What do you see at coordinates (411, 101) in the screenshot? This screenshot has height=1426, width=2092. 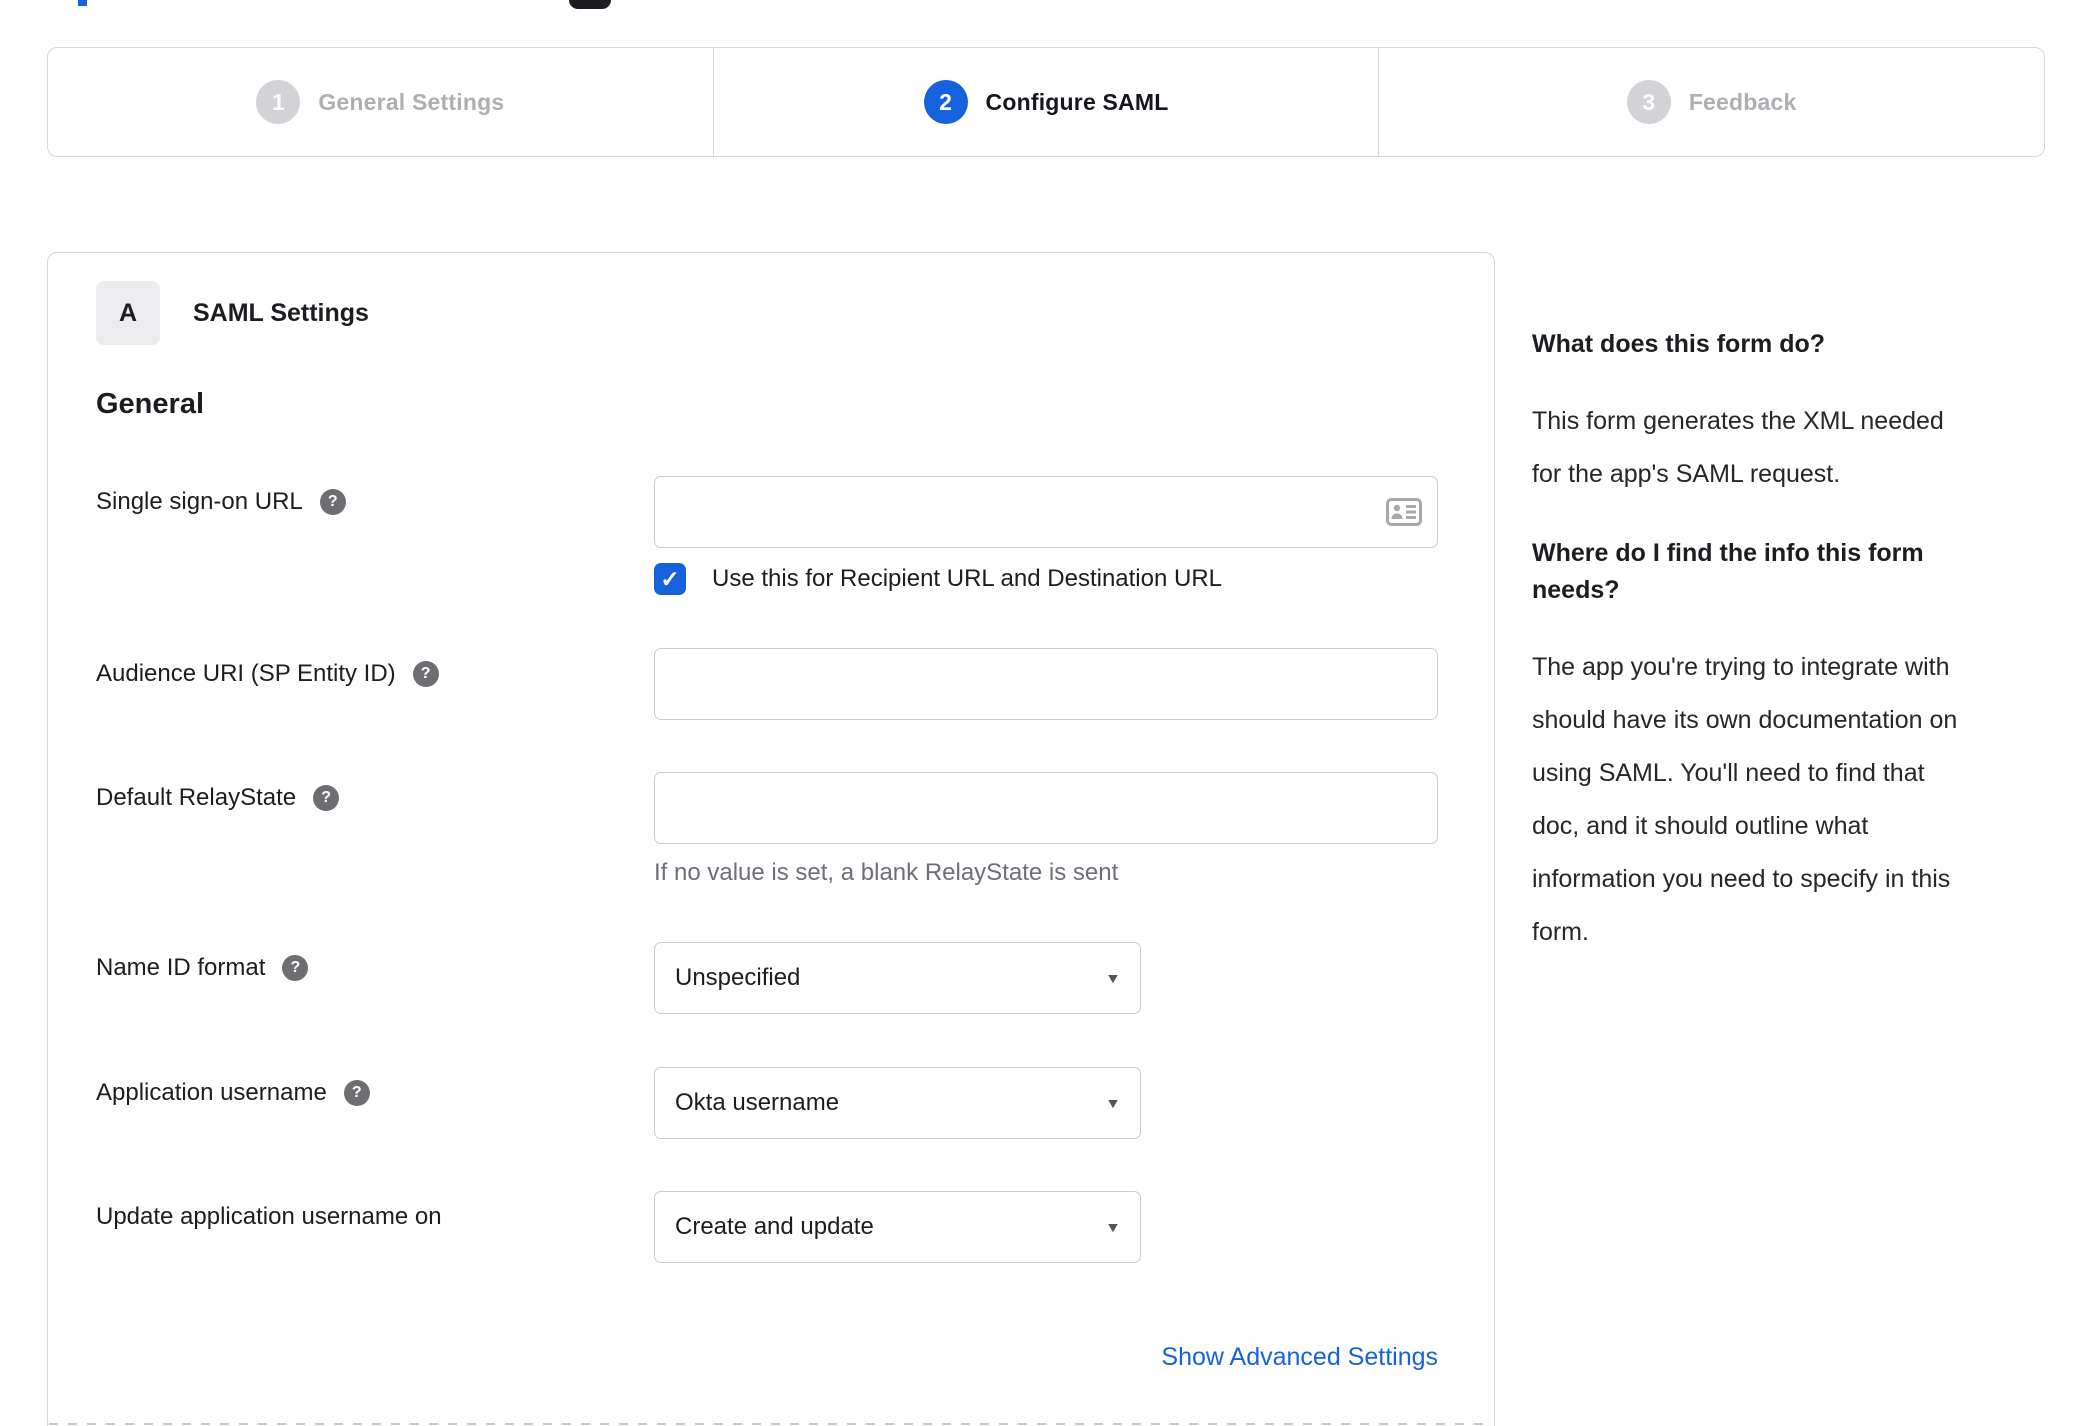 I see `step-1-label: General Settings` at bounding box center [411, 101].